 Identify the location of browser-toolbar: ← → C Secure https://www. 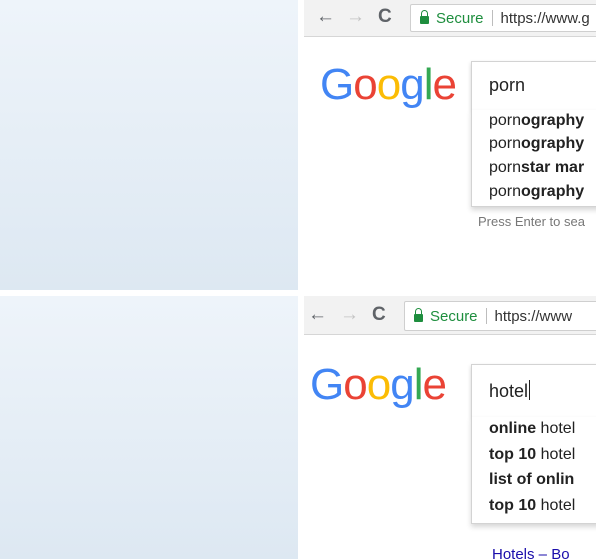
(450, 315).